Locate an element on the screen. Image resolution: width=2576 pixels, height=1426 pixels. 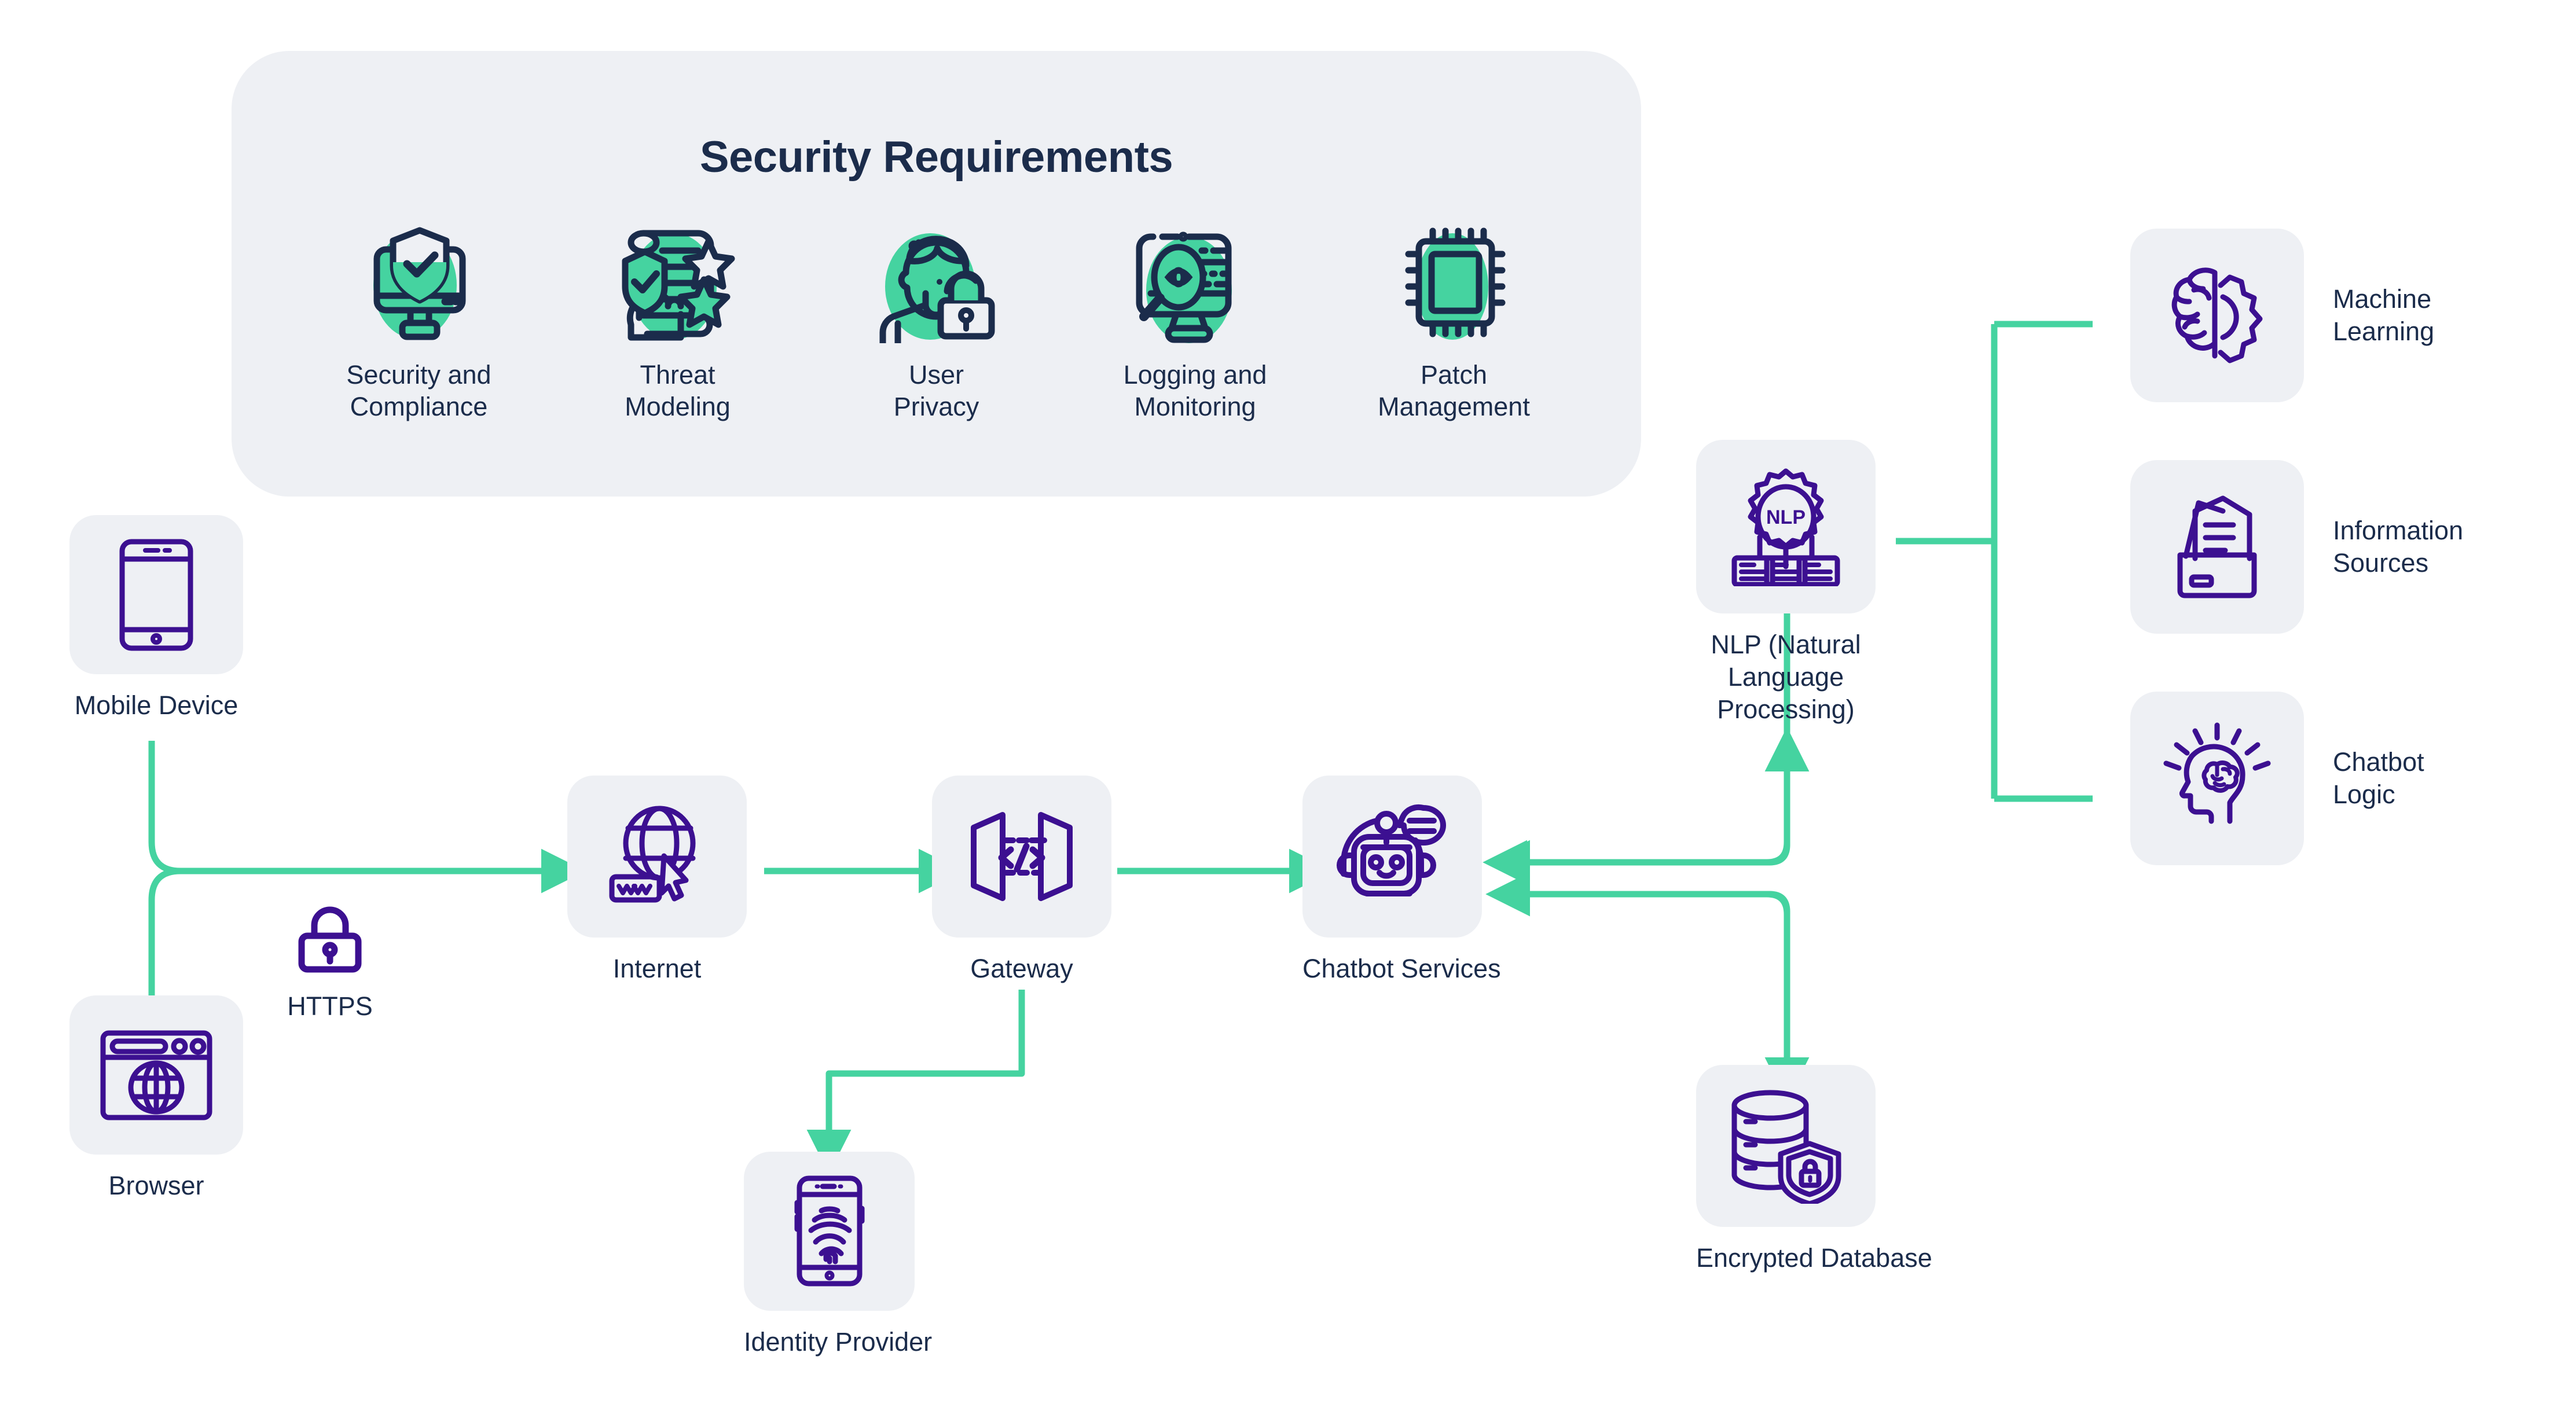
node-label: Browser is located at coordinates (156, 1185).